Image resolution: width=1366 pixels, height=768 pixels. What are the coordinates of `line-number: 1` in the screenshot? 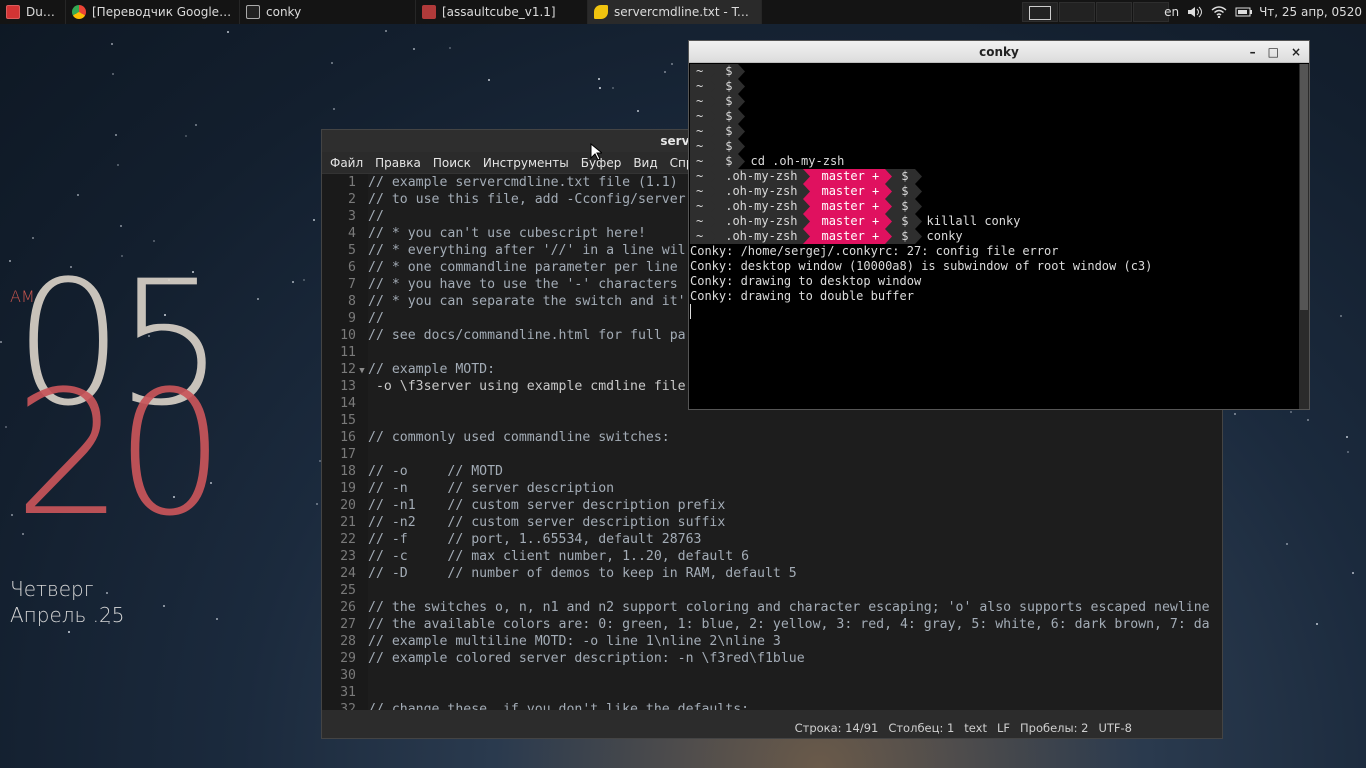 It's located at (352, 182).